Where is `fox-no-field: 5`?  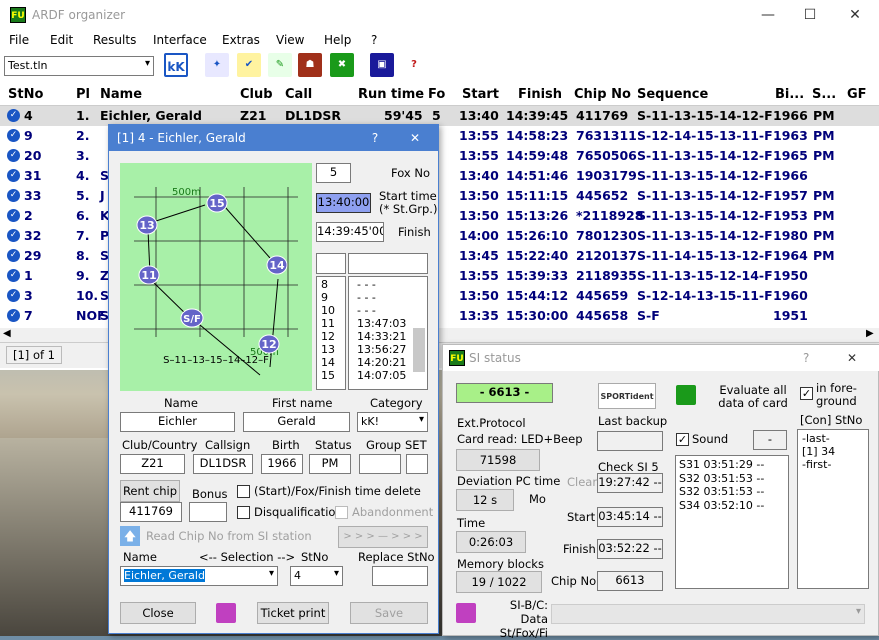 fox-no-field: 5 is located at coordinates (333, 173).